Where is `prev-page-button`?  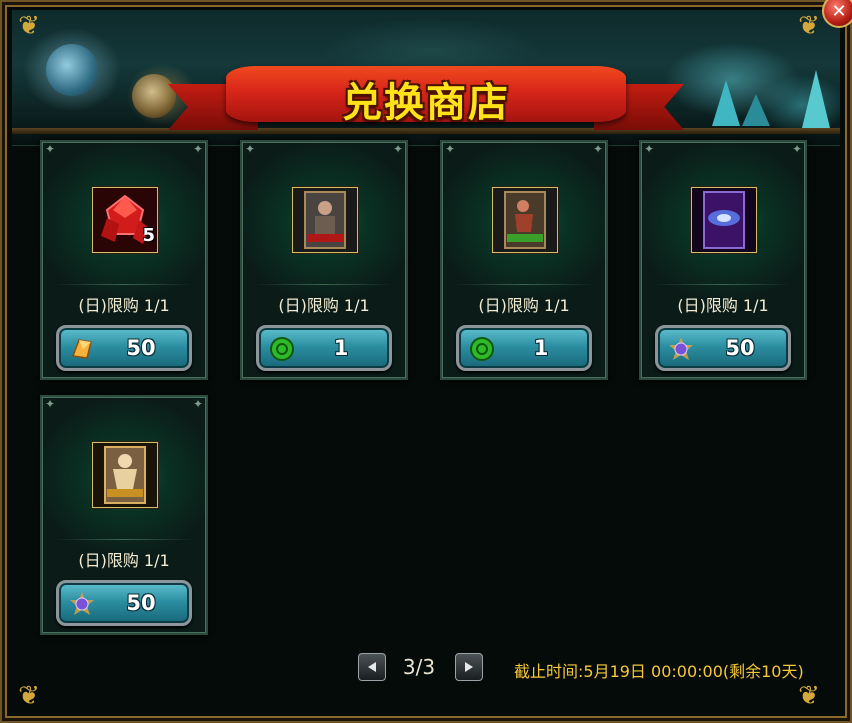
prev-page-button is located at coordinates (372, 667).